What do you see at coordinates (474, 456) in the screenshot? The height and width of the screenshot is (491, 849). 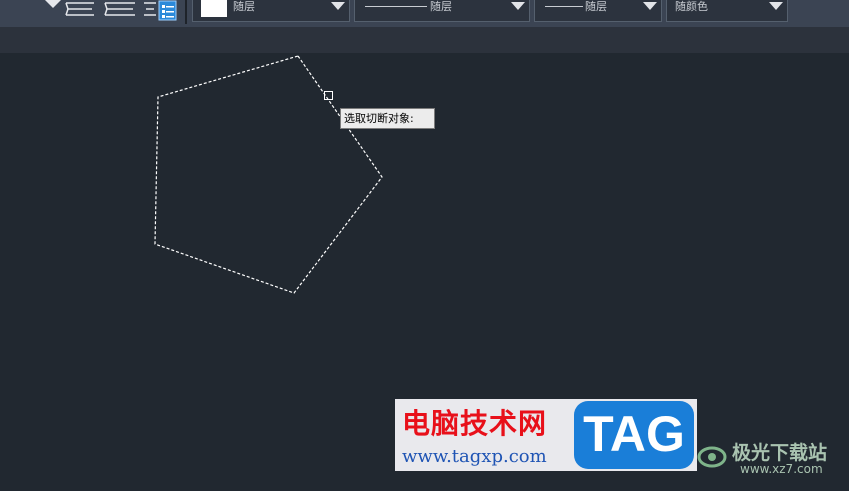 I see `watermark-site-url: www.tagxp.com` at bounding box center [474, 456].